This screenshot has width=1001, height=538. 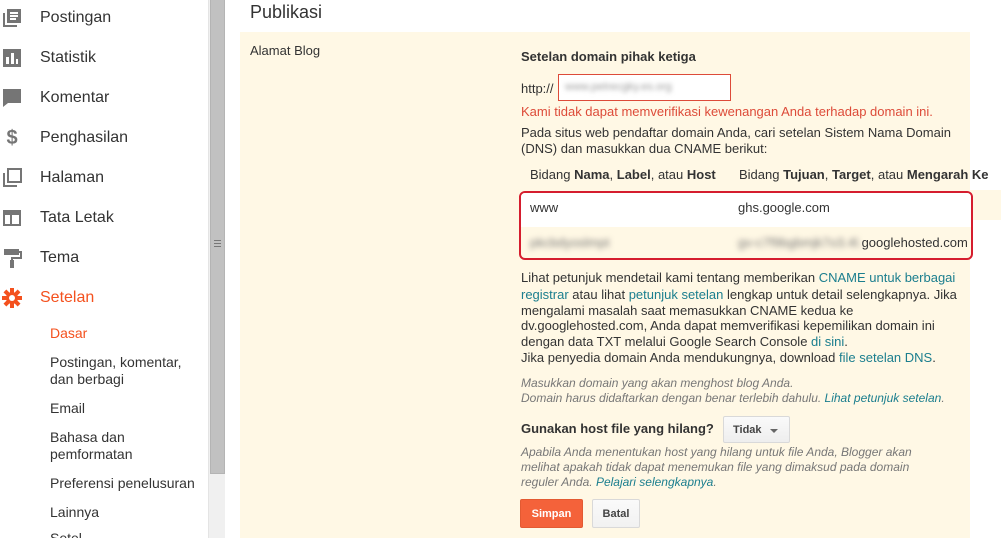 I want to click on posts-icon, so click(x=12, y=18).